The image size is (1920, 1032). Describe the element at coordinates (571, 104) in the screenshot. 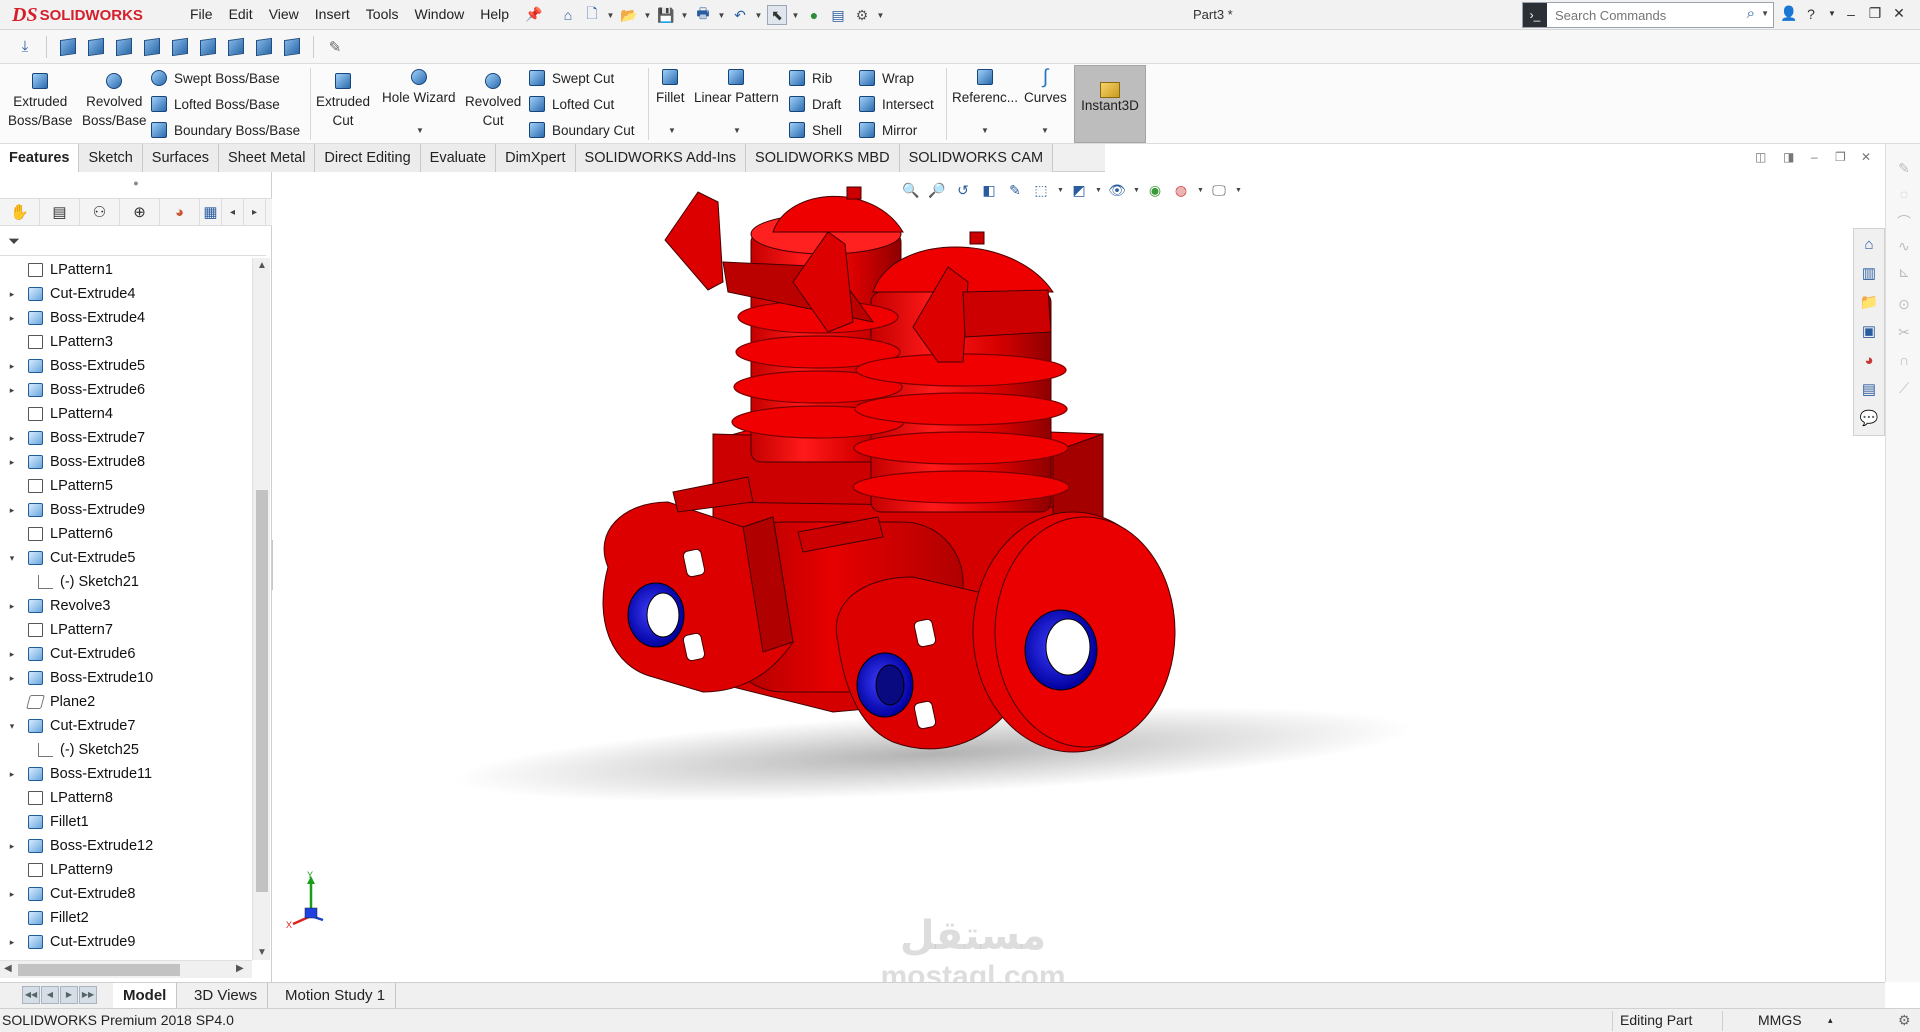

I see `lofted-cut-button: Lofted Cut` at that location.